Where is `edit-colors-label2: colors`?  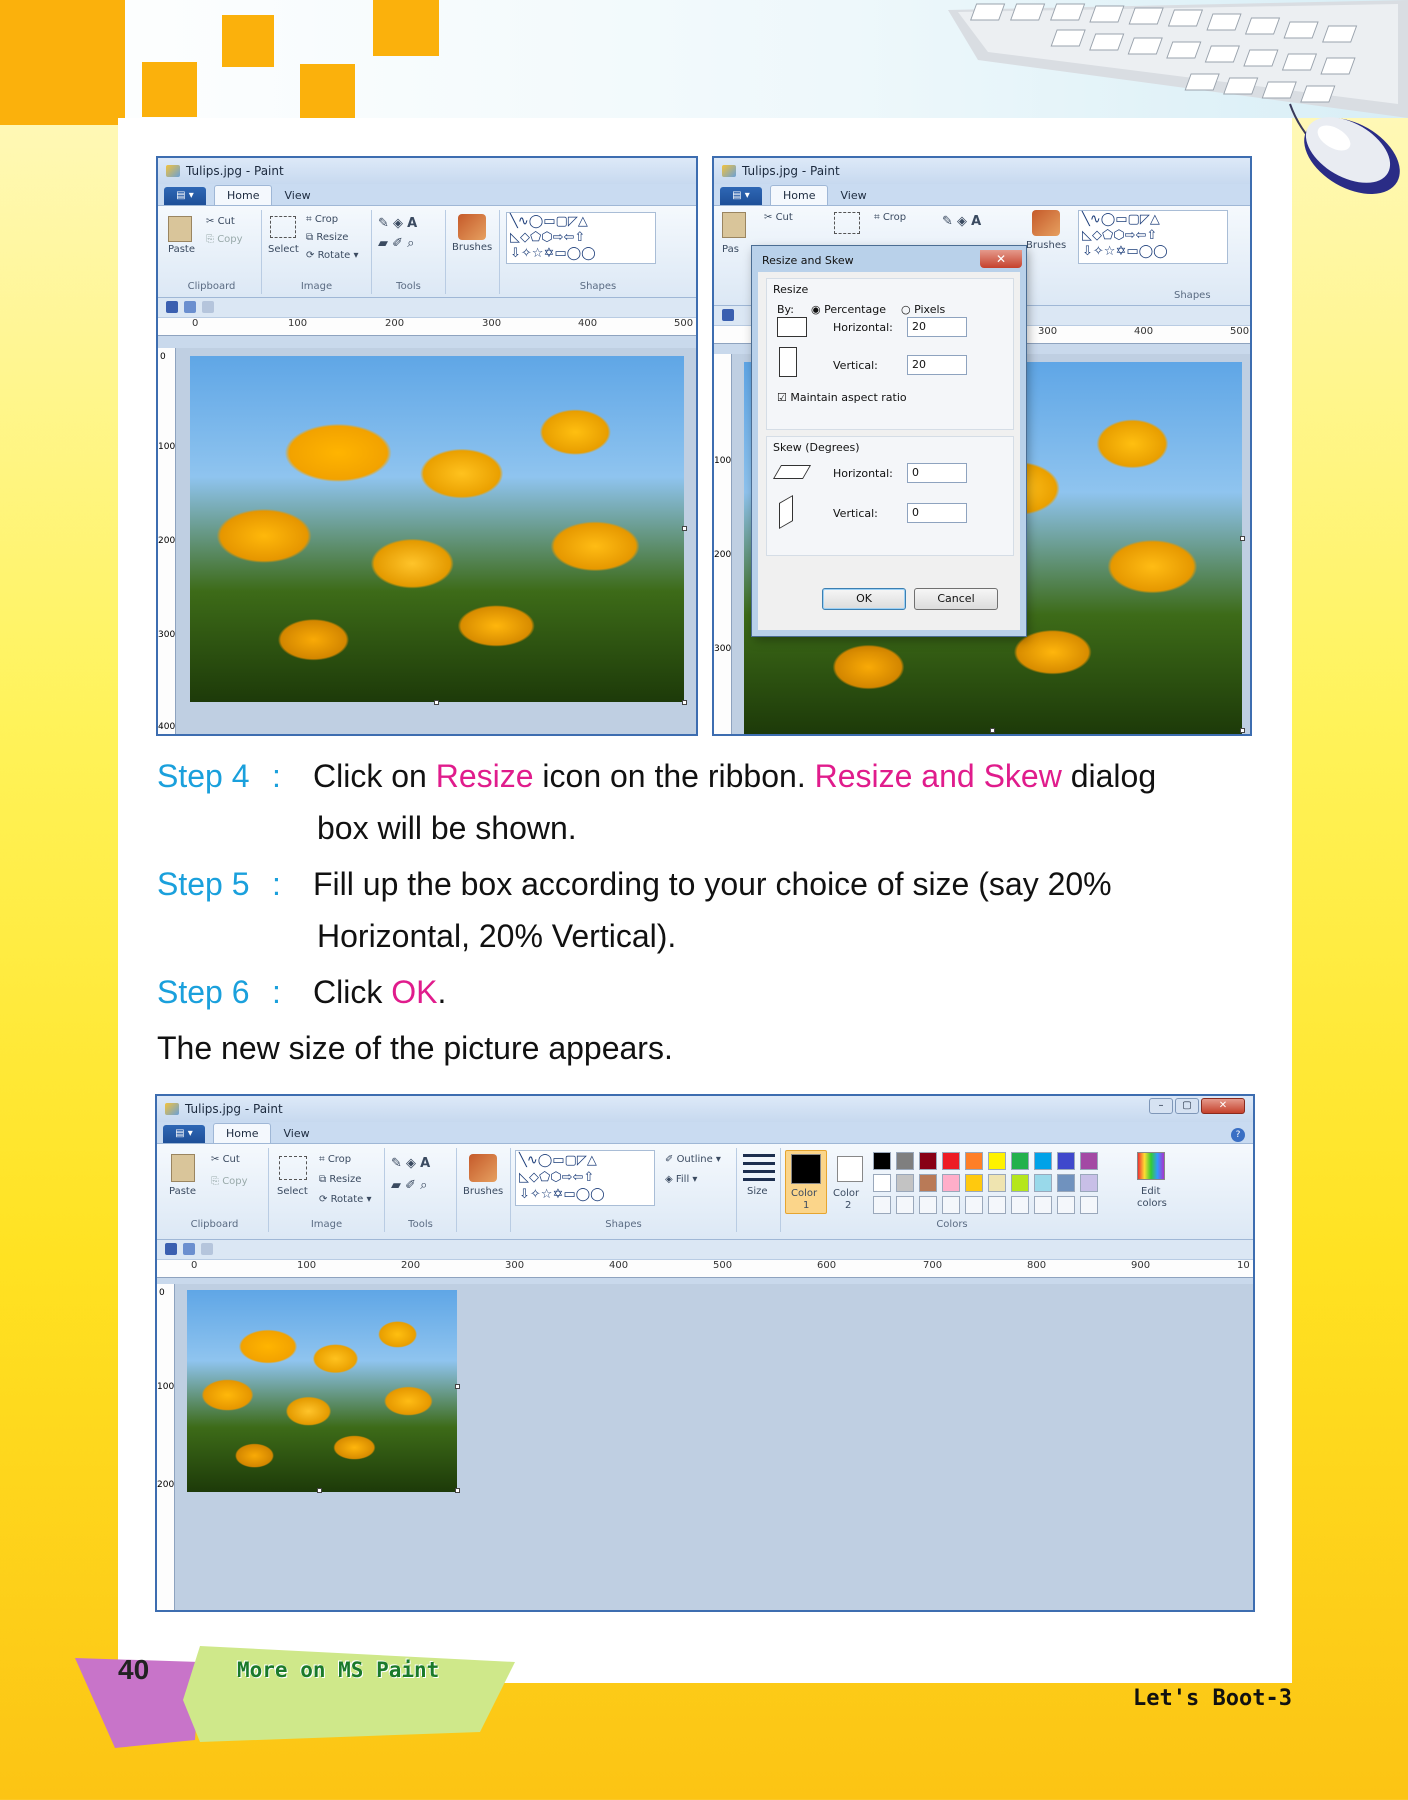
edit-colors-label2: colors is located at coordinates (1152, 1203).